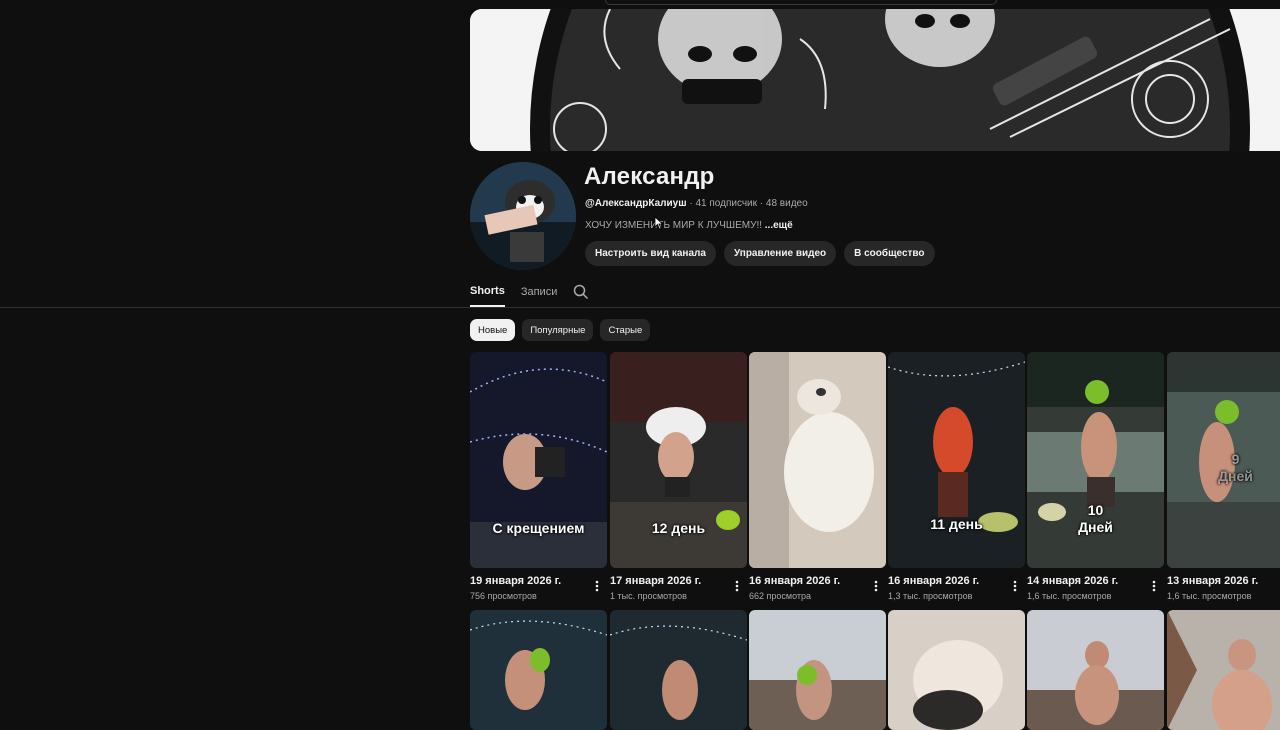 Image resolution: width=1280 pixels, height=730 pixels. What do you see at coordinates (503, 596) in the screenshot?
I see `short-views: 756 просмотров` at bounding box center [503, 596].